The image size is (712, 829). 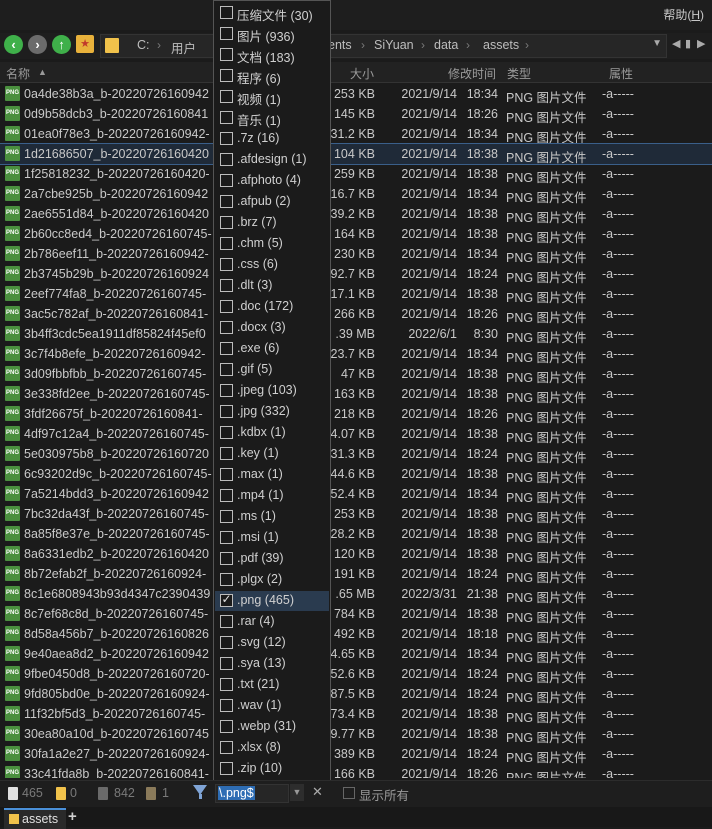 I want to click on column-size: 大小, so click(x=362, y=73).